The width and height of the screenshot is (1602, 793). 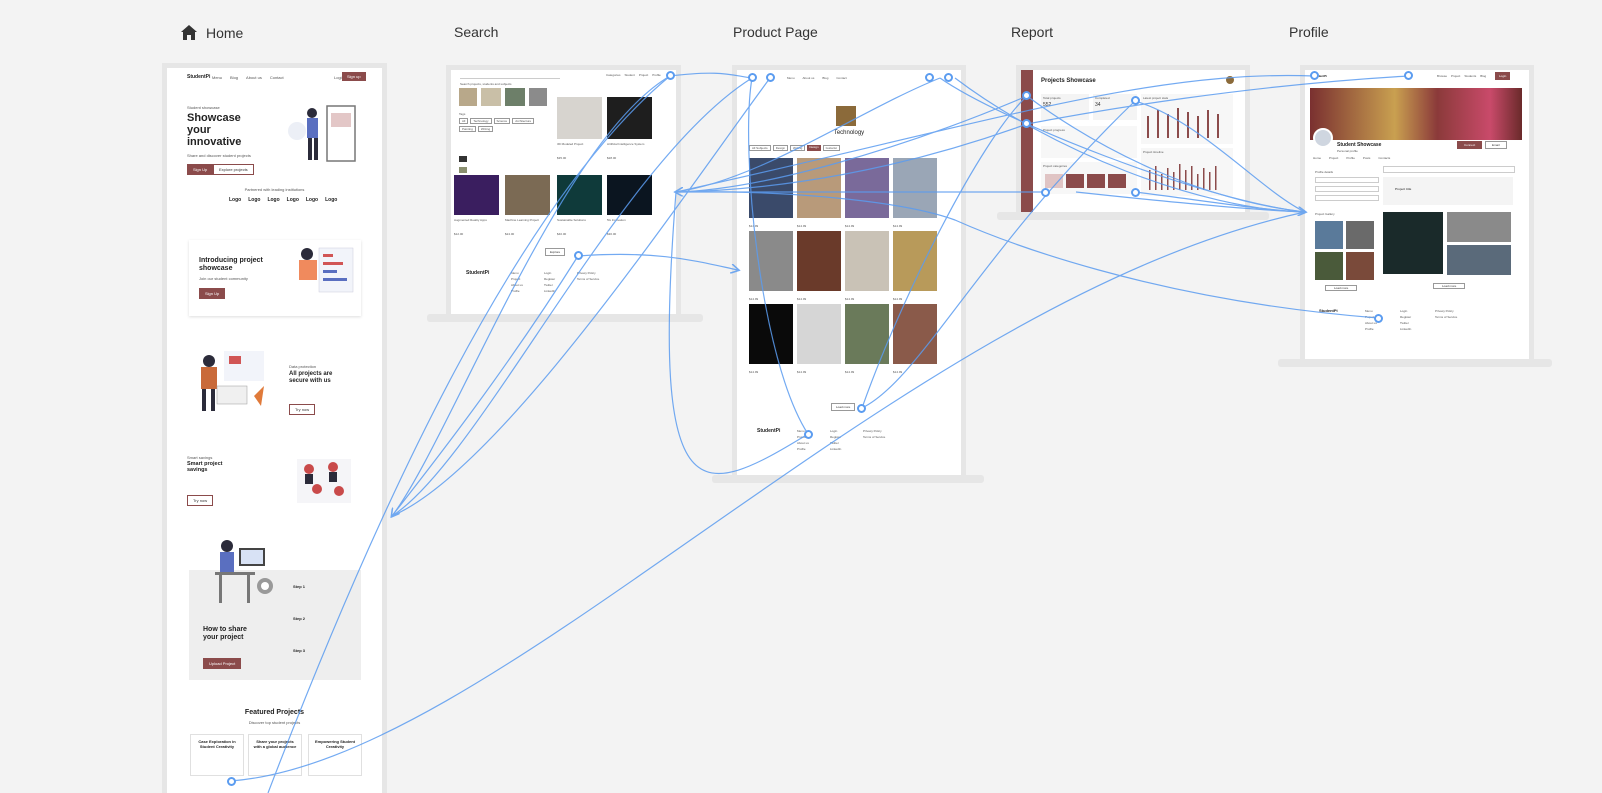 I want to click on brand-logo: StudentPi, so click(x=198, y=77).